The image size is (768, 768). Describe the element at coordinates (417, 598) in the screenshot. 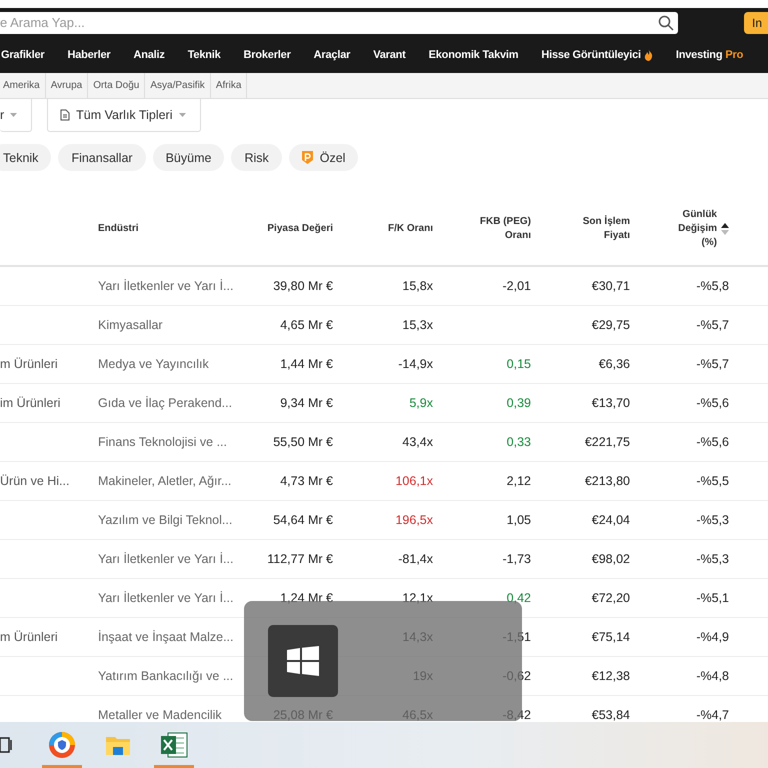

I see `table-cell: 12,1x` at that location.